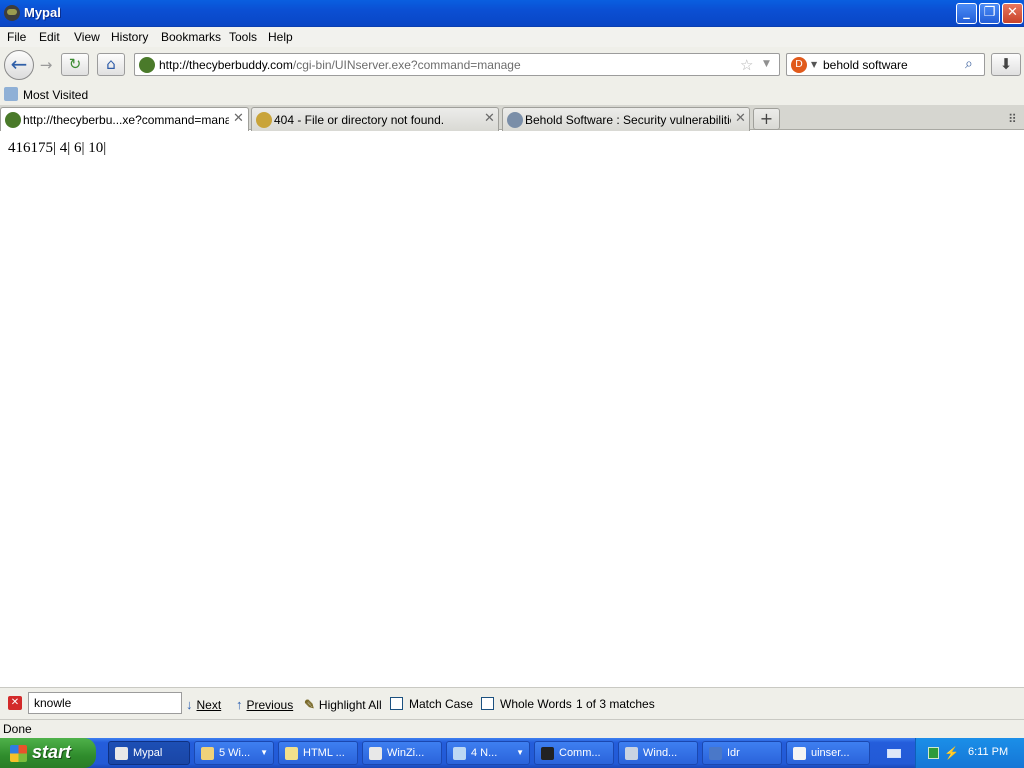 The width and height of the screenshot is (1024, 768). I want to click on download-arrow-icon: ⬇, so click(1006, 64).